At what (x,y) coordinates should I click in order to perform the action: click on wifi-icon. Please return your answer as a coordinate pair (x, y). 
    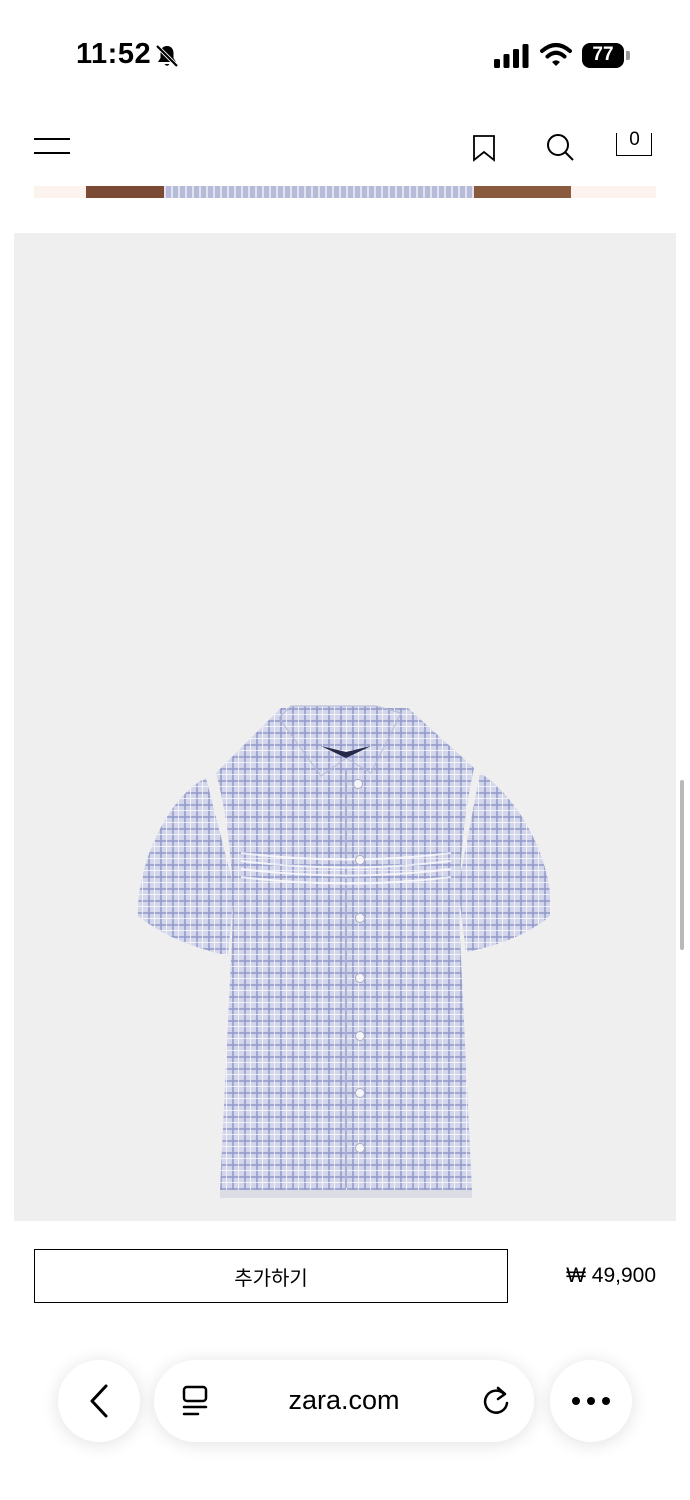
    Looking at the image, I should click on (556, 55).